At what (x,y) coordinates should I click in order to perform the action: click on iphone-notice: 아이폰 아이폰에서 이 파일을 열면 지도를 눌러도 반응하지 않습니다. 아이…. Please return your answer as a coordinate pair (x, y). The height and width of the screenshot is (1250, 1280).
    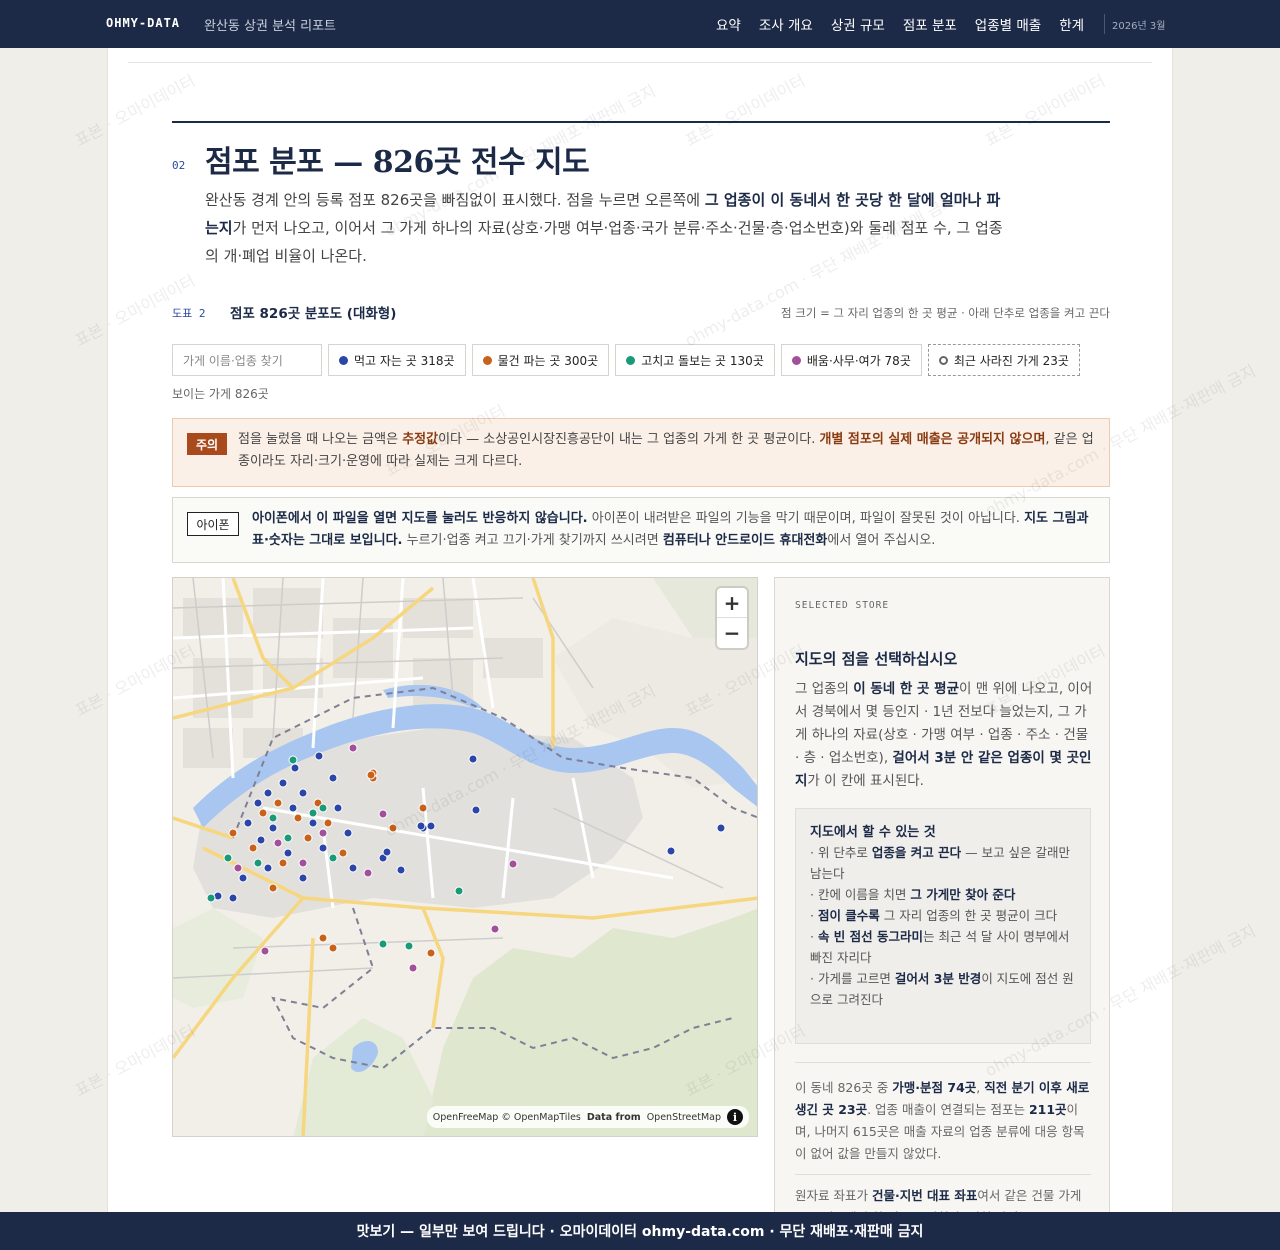
    Looking at the image, I should click on (641, 530).